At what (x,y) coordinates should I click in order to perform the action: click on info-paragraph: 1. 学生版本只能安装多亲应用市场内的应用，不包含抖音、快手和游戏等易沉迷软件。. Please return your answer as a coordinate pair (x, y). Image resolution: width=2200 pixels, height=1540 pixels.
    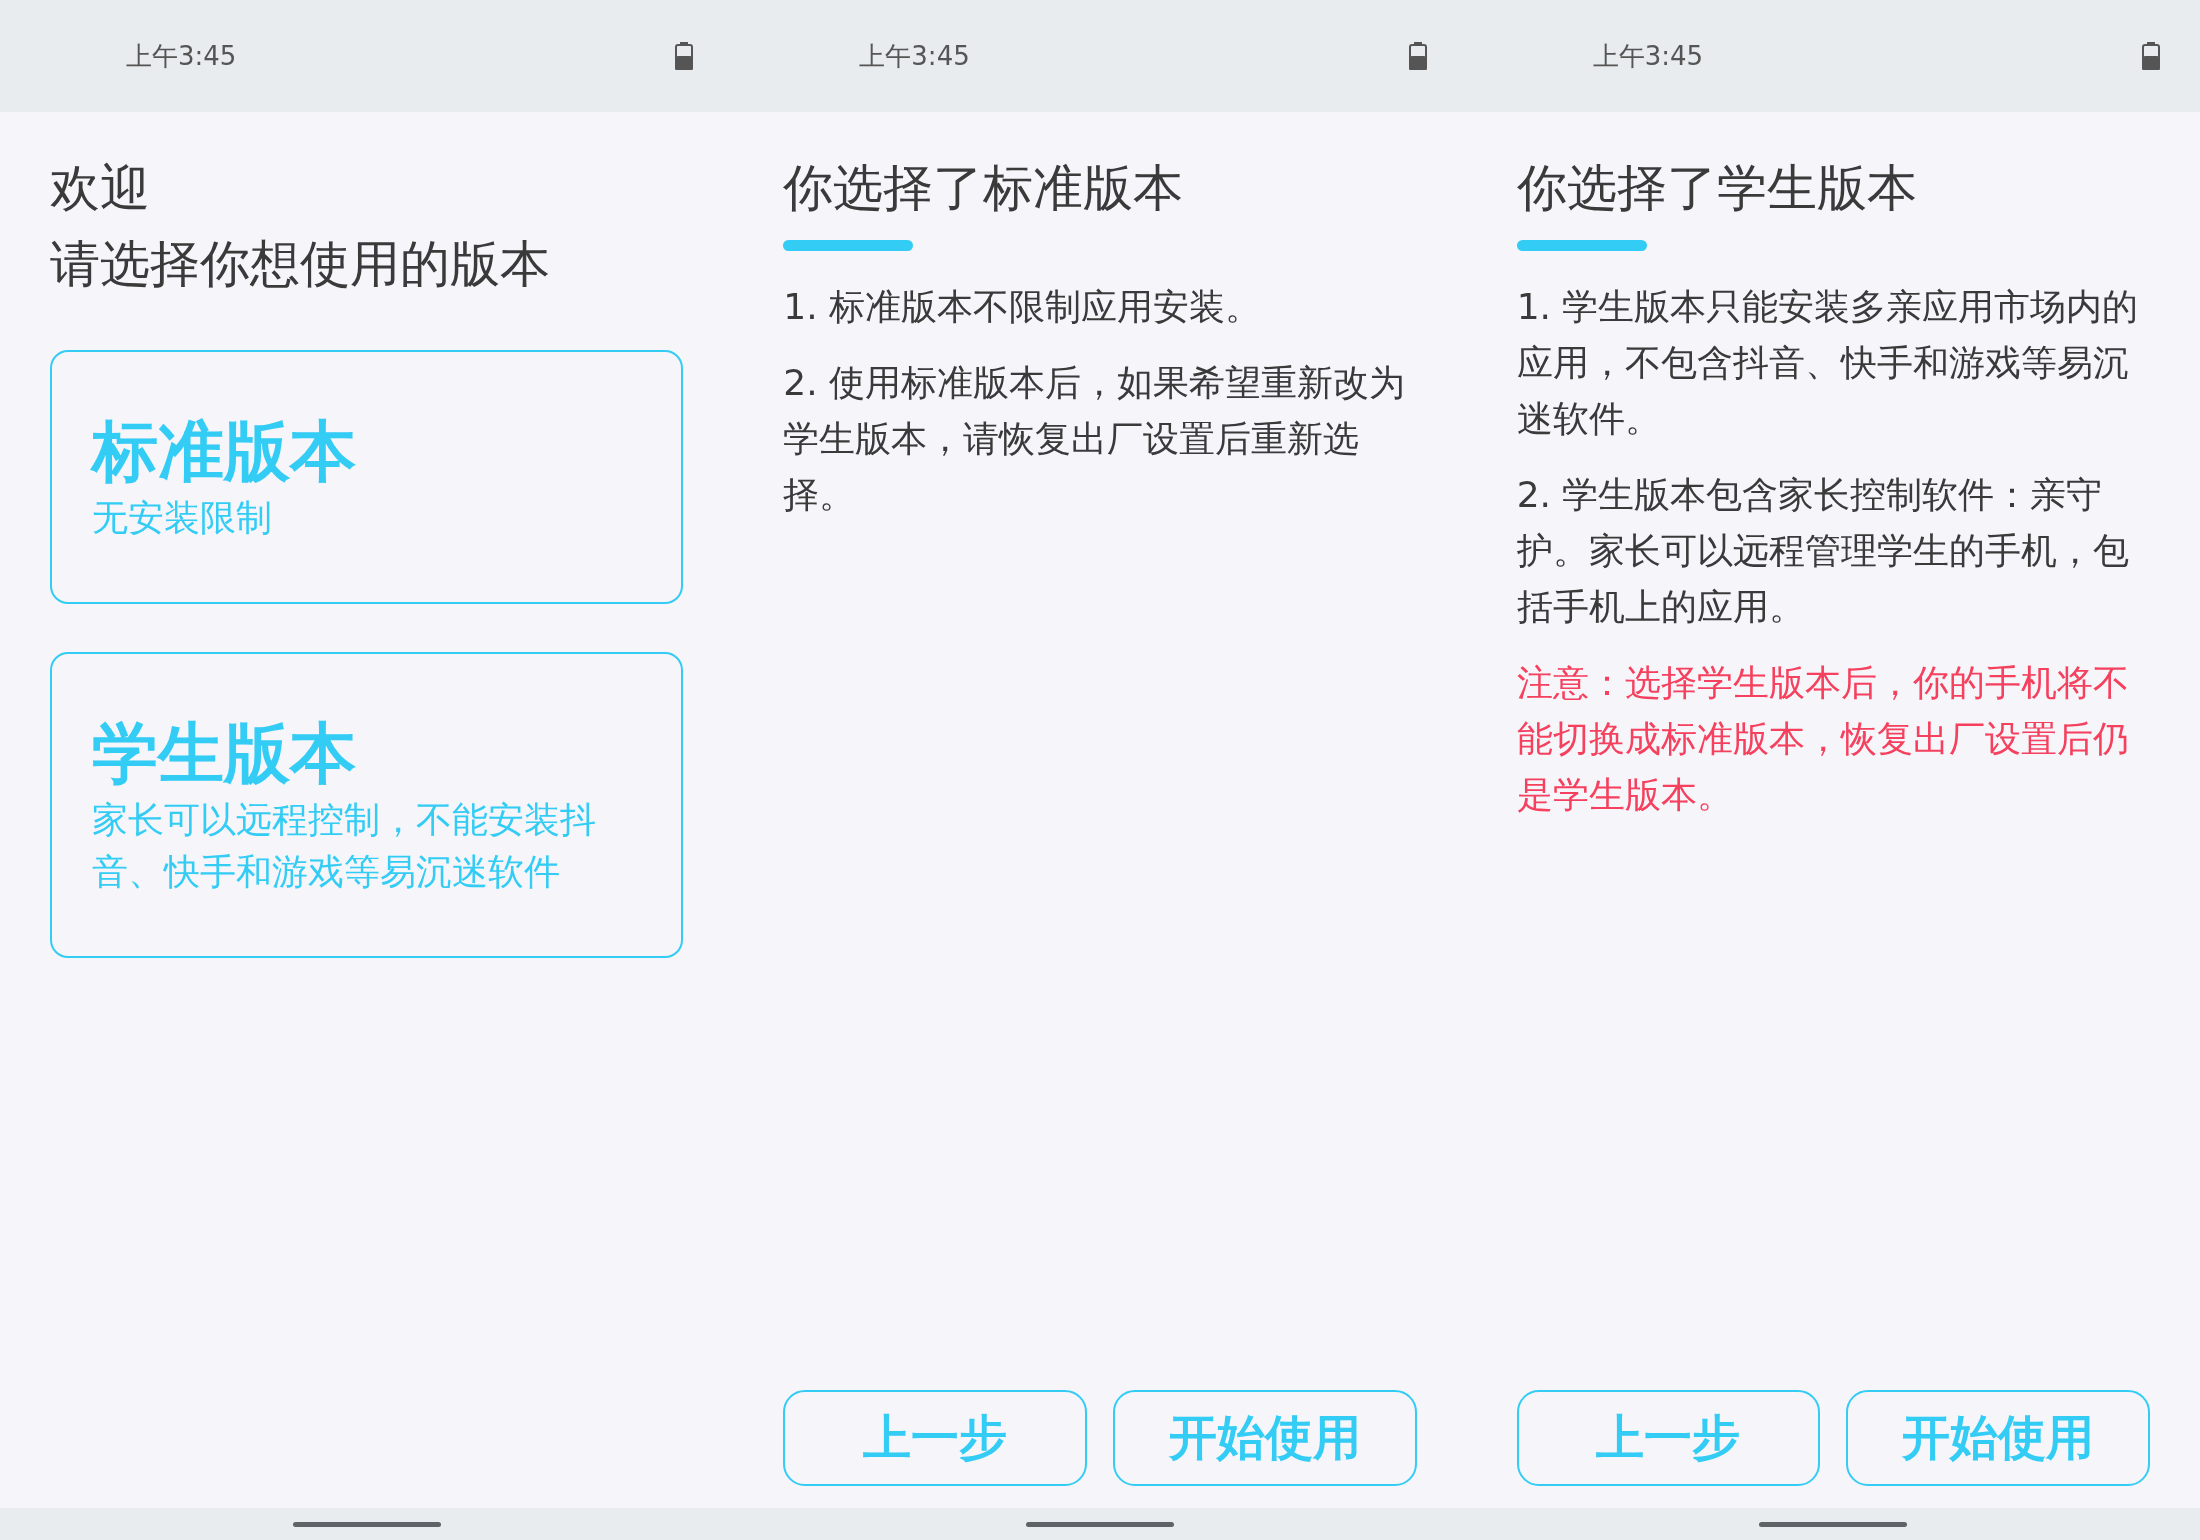
    Looking at the image, I should click on (1828, 363).